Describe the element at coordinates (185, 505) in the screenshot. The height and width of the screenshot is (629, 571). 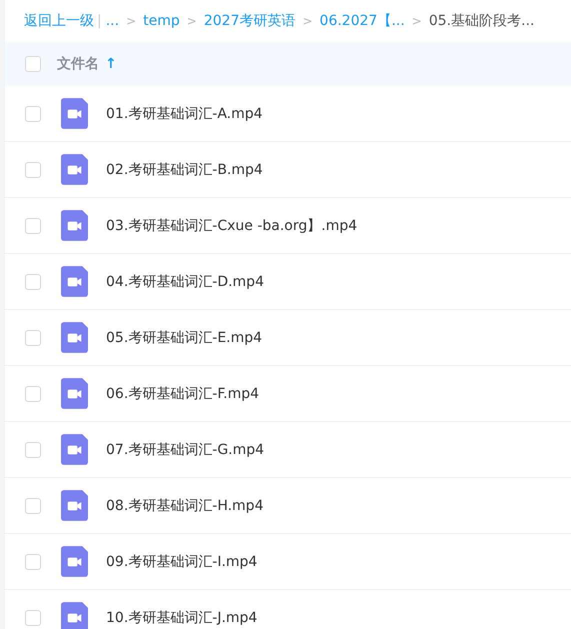
I see `file-name: 08.考研基础词汇-H.mp4` at that location.